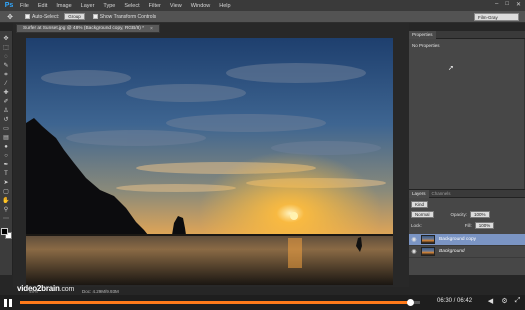 The height and width of the screenshot is (310, 525). Describe the element at coordinates (6, 102) in the screenshot. I see `brush-tool-icon: ✐` at that location.